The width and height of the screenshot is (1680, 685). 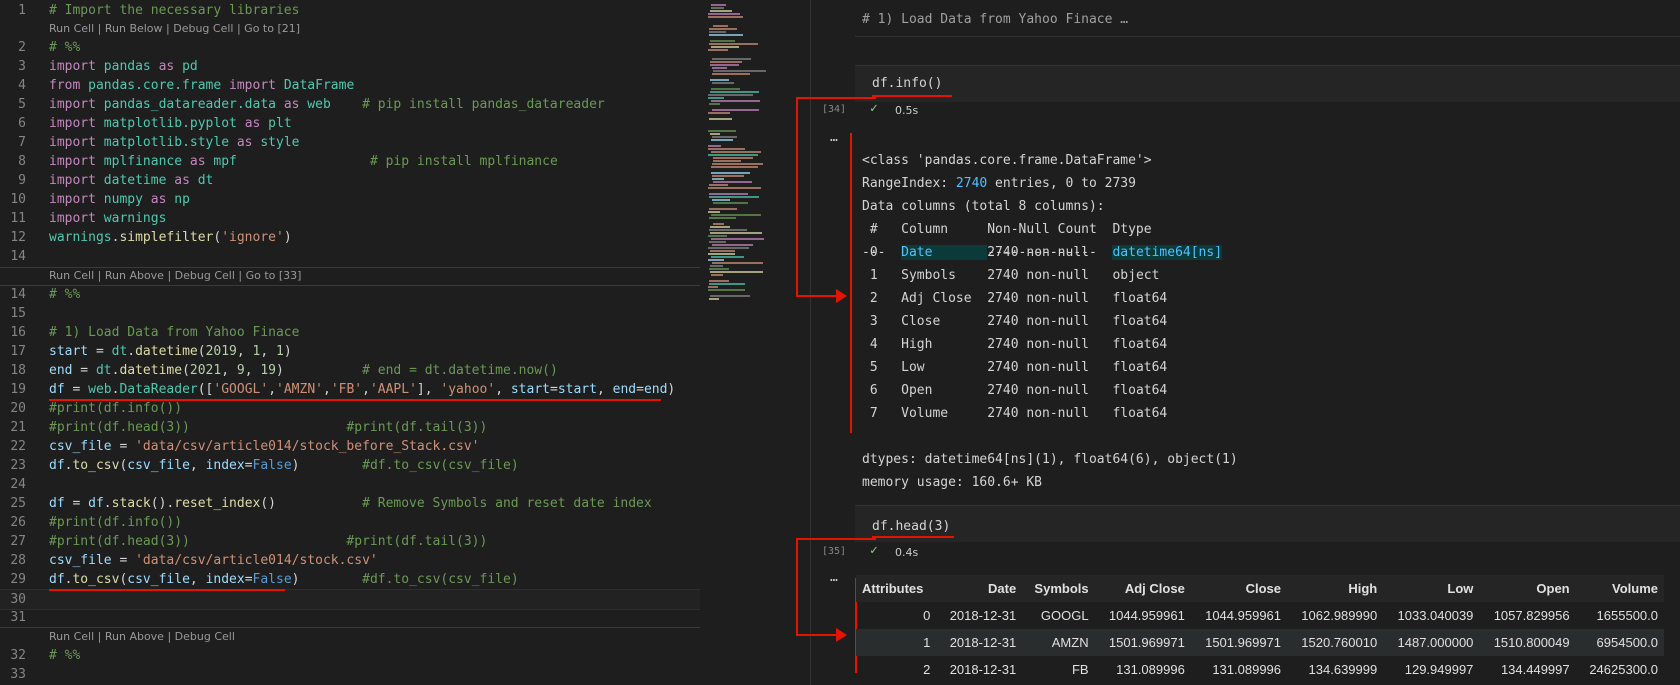 I want to click on table-cell: 134.449997, so click(x=1535, y=669).